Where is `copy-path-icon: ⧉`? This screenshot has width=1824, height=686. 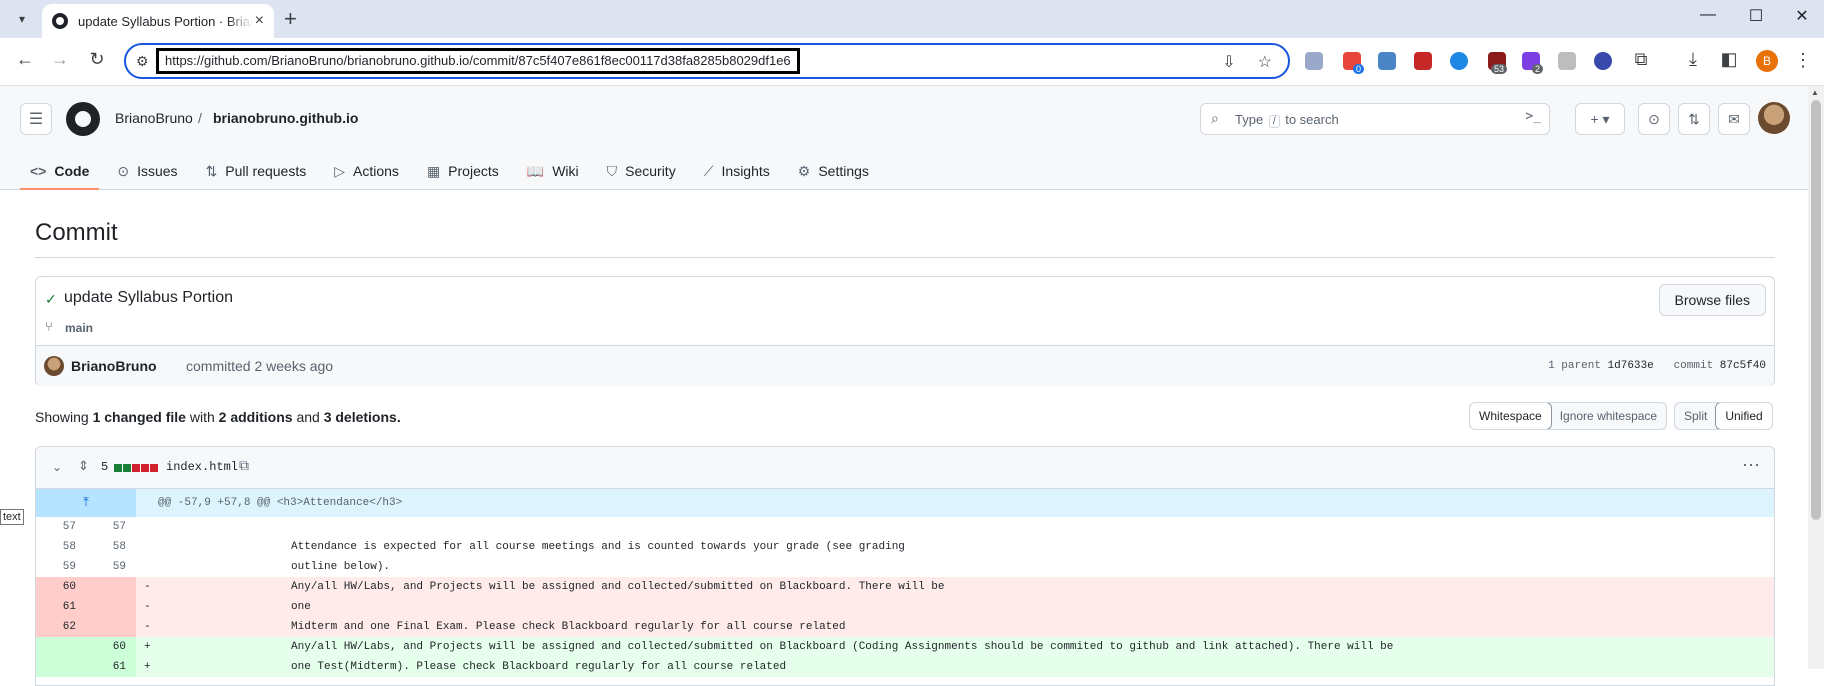 copy-path-icon: ⧉ is located at coordinates (244, 465).